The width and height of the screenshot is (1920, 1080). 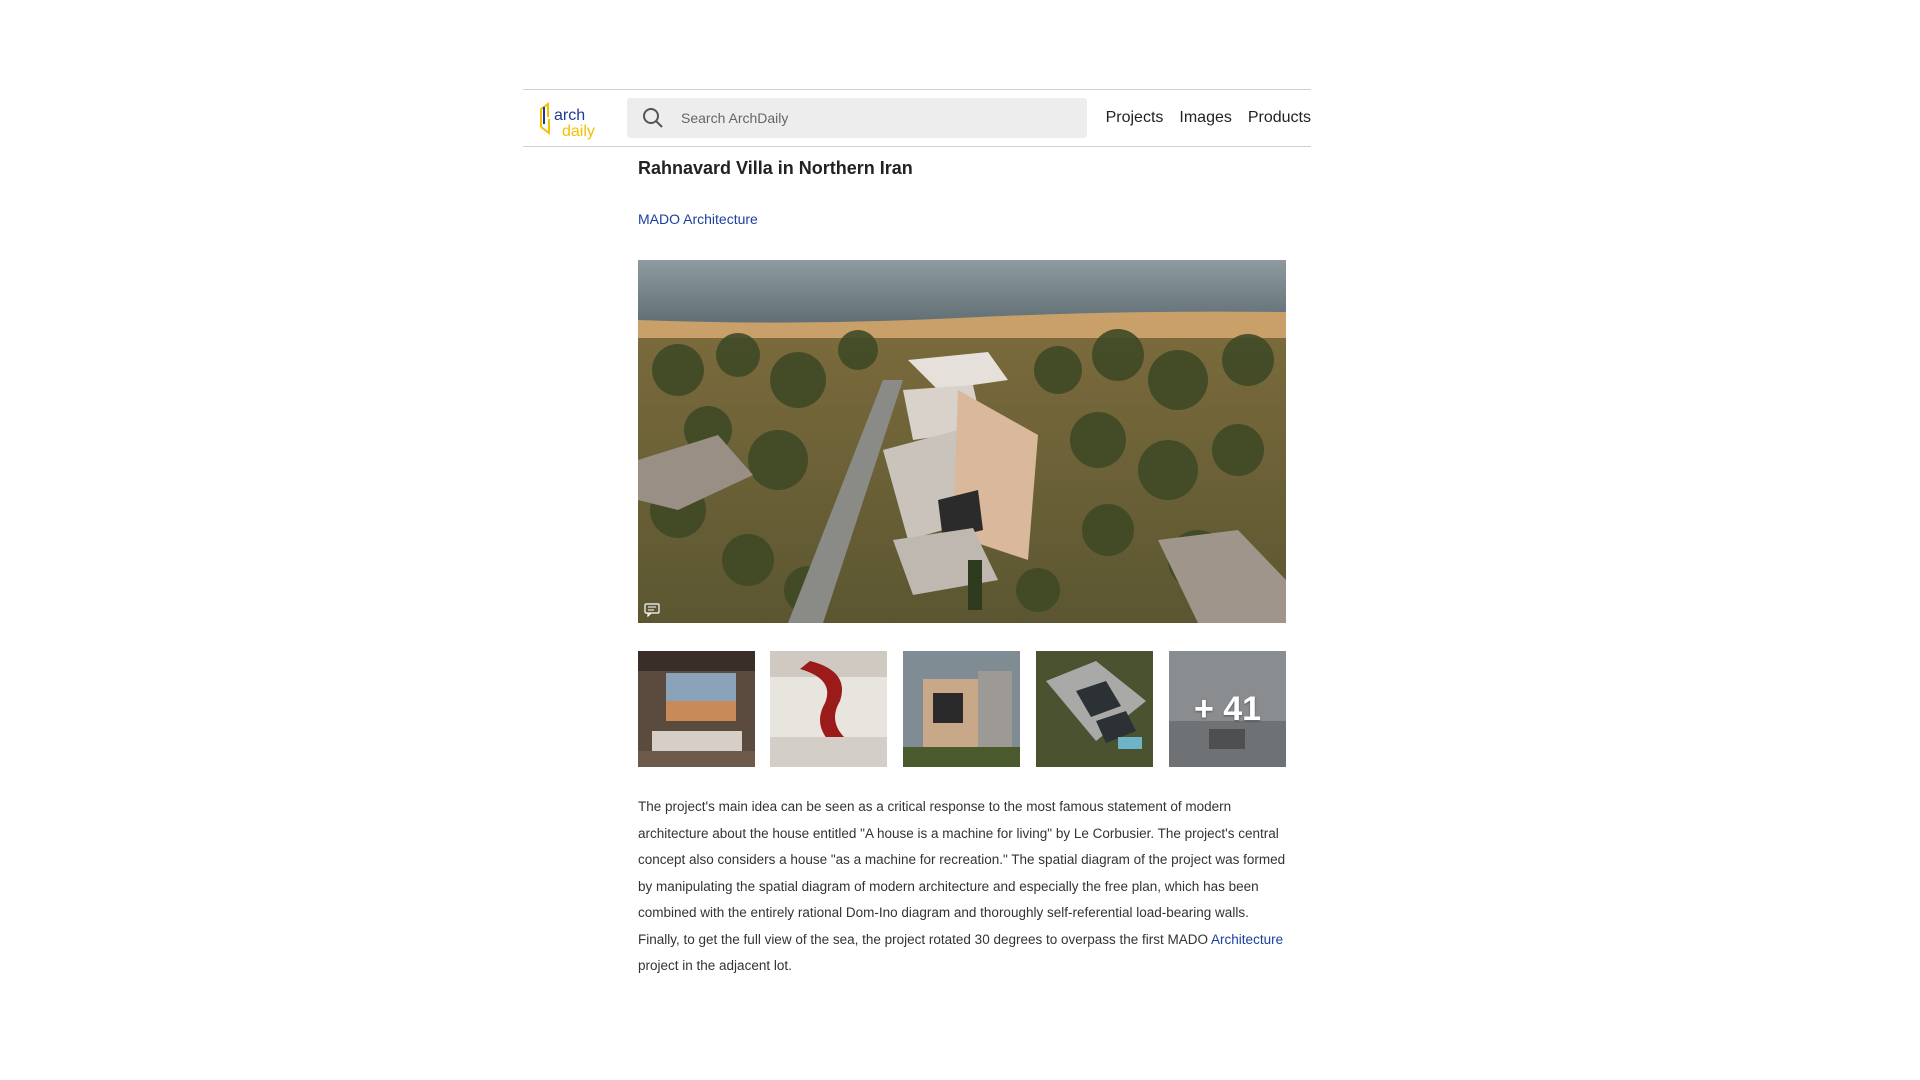 I want to click on search-icon, so click(x=653, y=118).